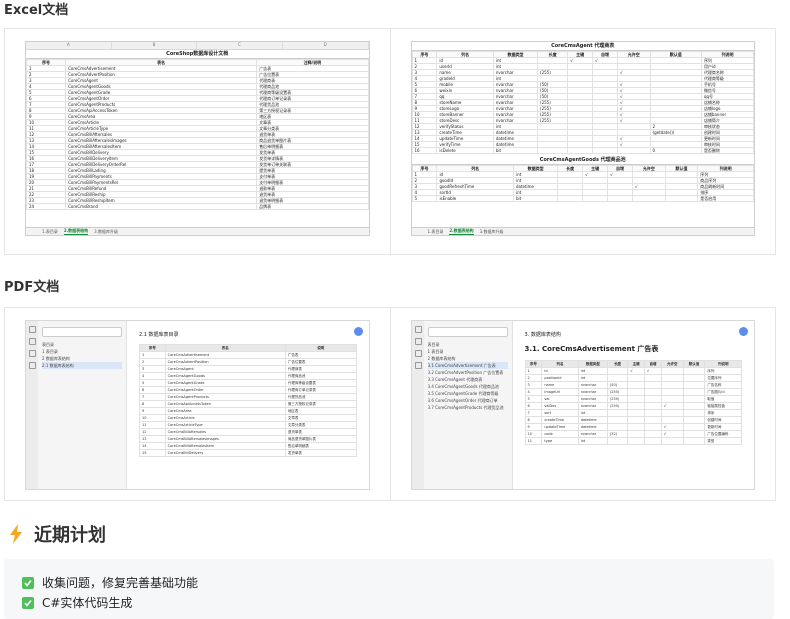  What do you see at coordinates (633, 385) in the screenshot?
I see `table-row: 3 name nvarchar (50) 广告名称` at bounding box center [633, 385].